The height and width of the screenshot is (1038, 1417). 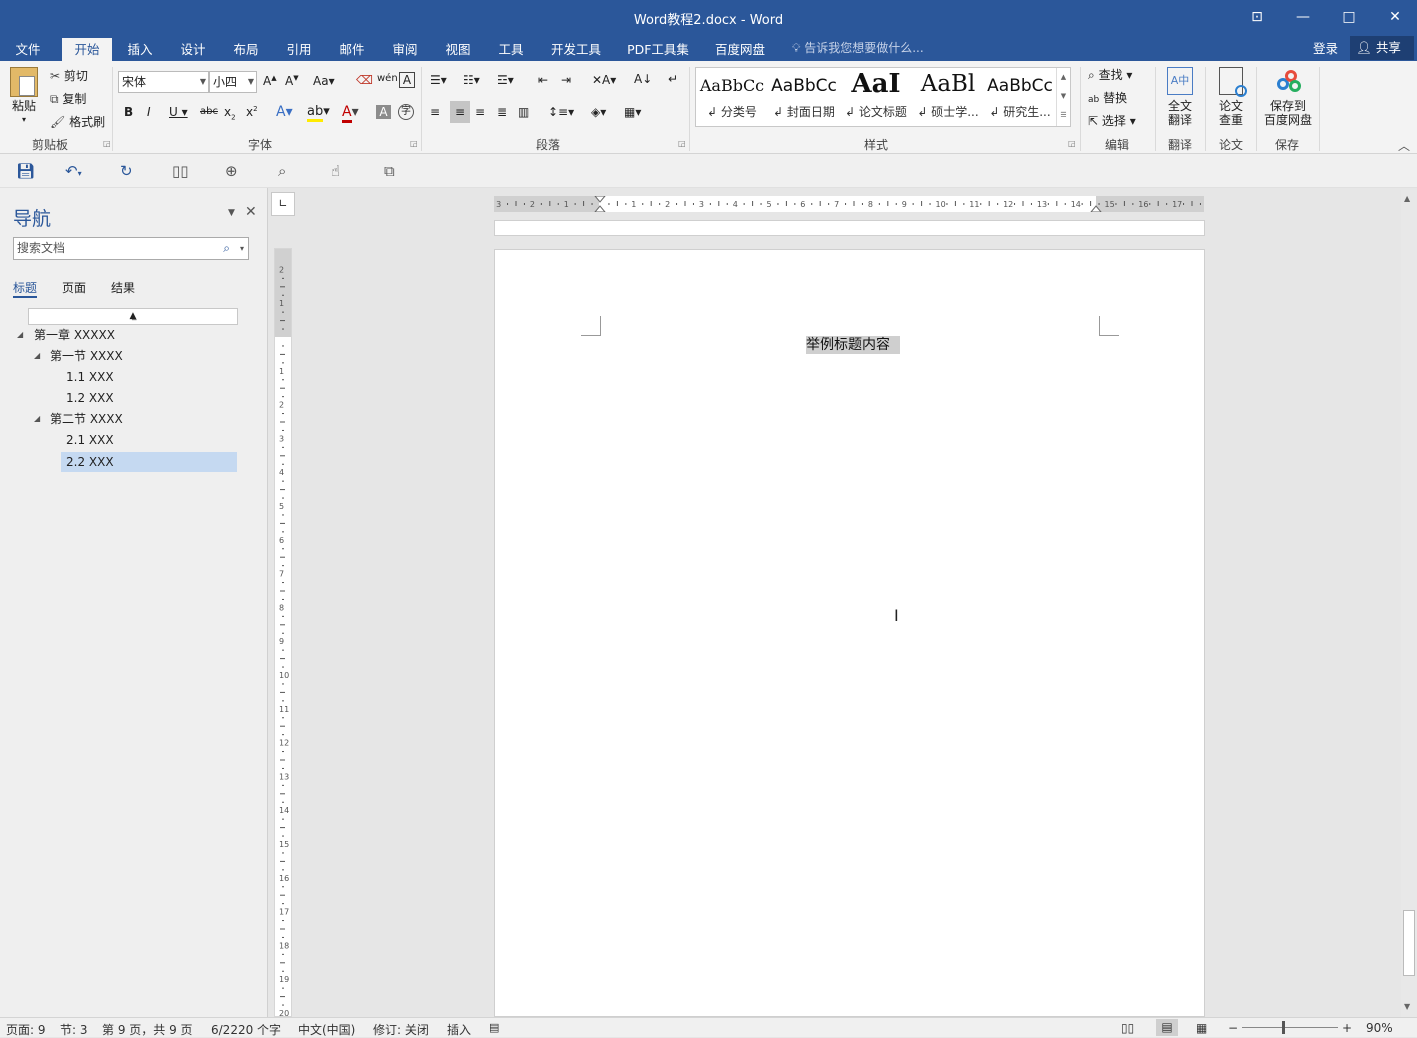 I want to click on decrease-indent-icon: ⇤, so click(x=543, y=80).